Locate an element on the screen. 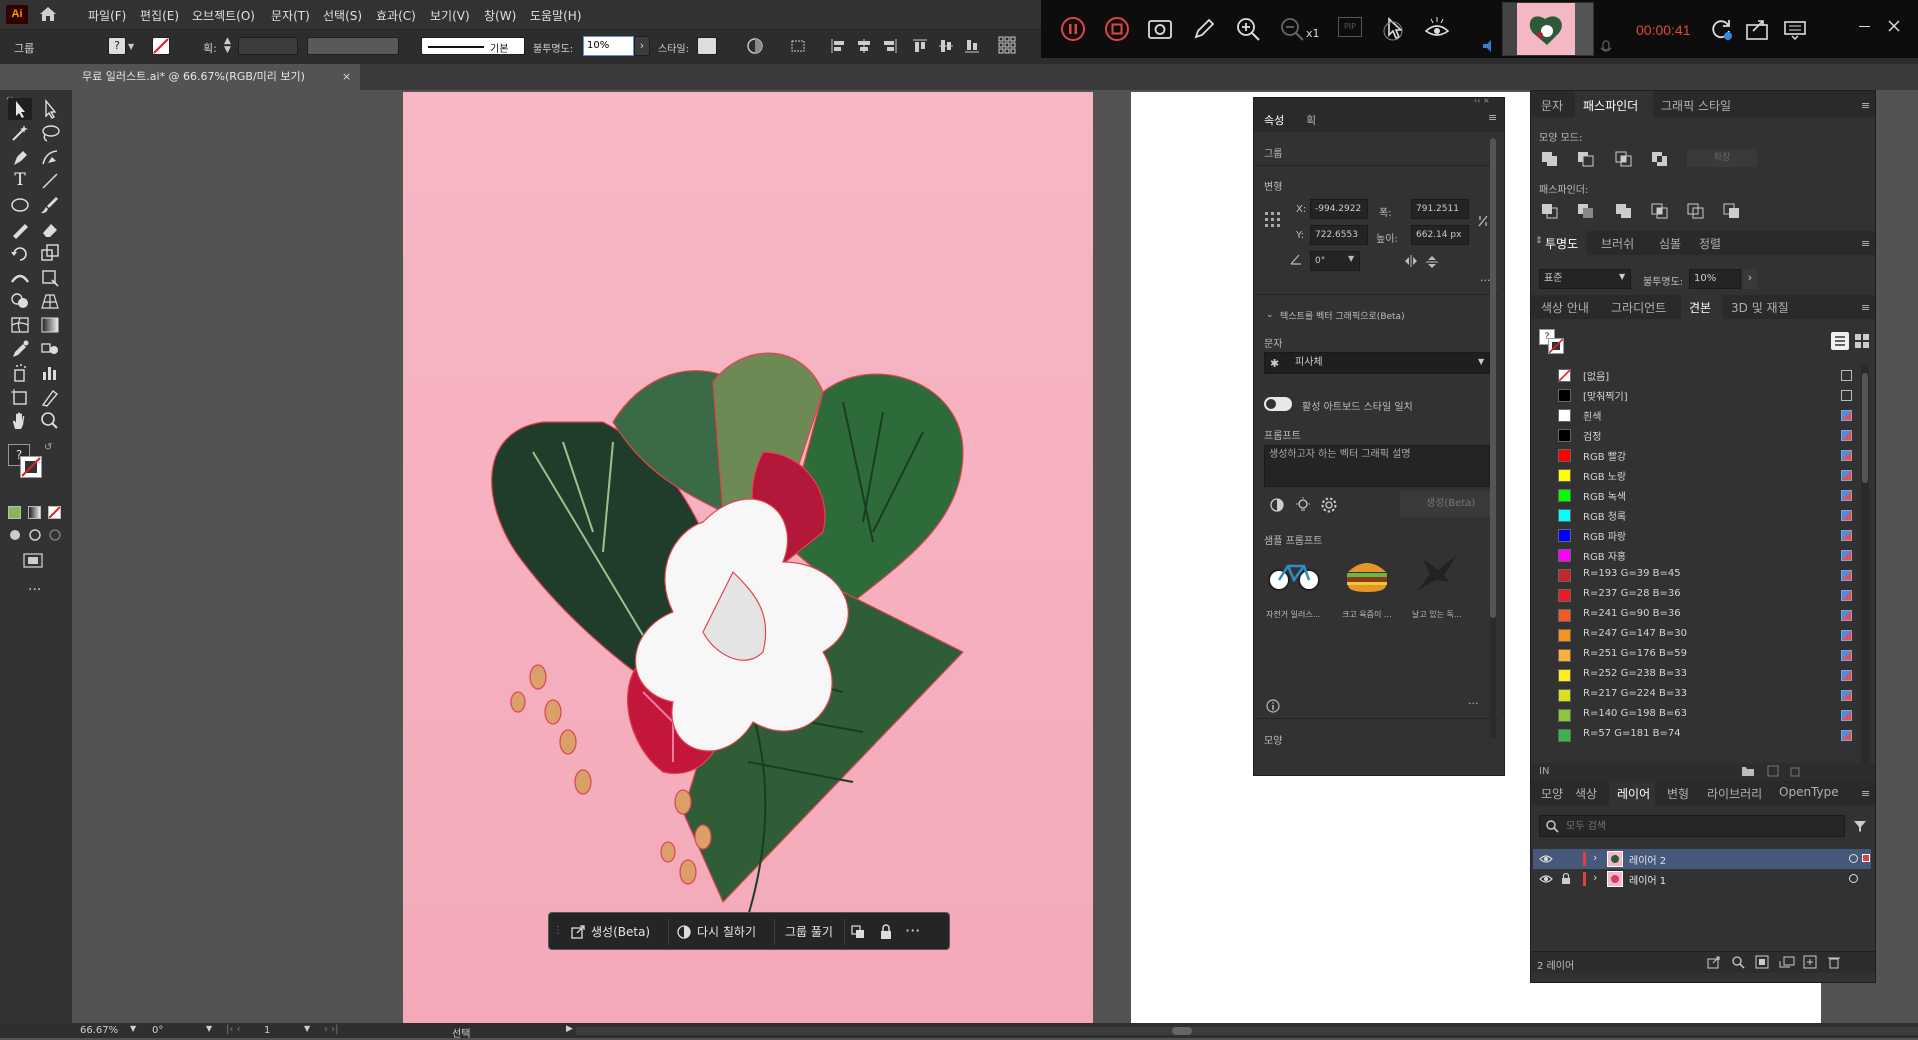 The width and height of the screenshot is (1918, 1040). height-input: 662.14 px is located at coordinates (1440, 235).